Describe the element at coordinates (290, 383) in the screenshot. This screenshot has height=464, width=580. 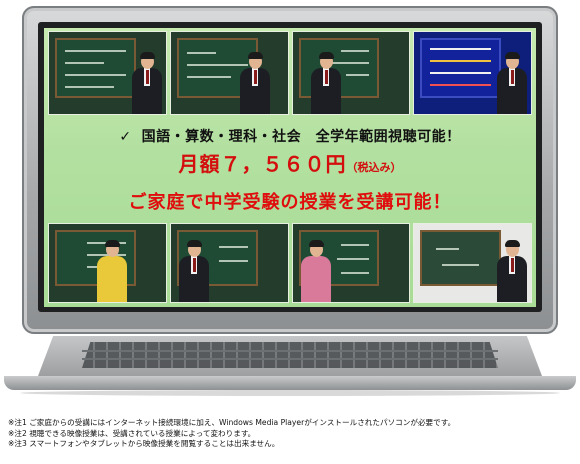
I see `laptop-front-edge` at that location.